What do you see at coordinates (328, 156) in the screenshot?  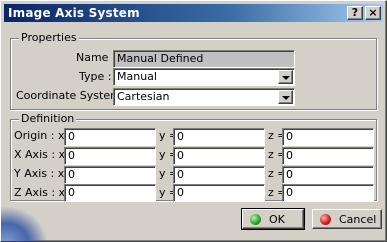 I see `x-axis-z-input: 0` at bounding box center [328, 156].